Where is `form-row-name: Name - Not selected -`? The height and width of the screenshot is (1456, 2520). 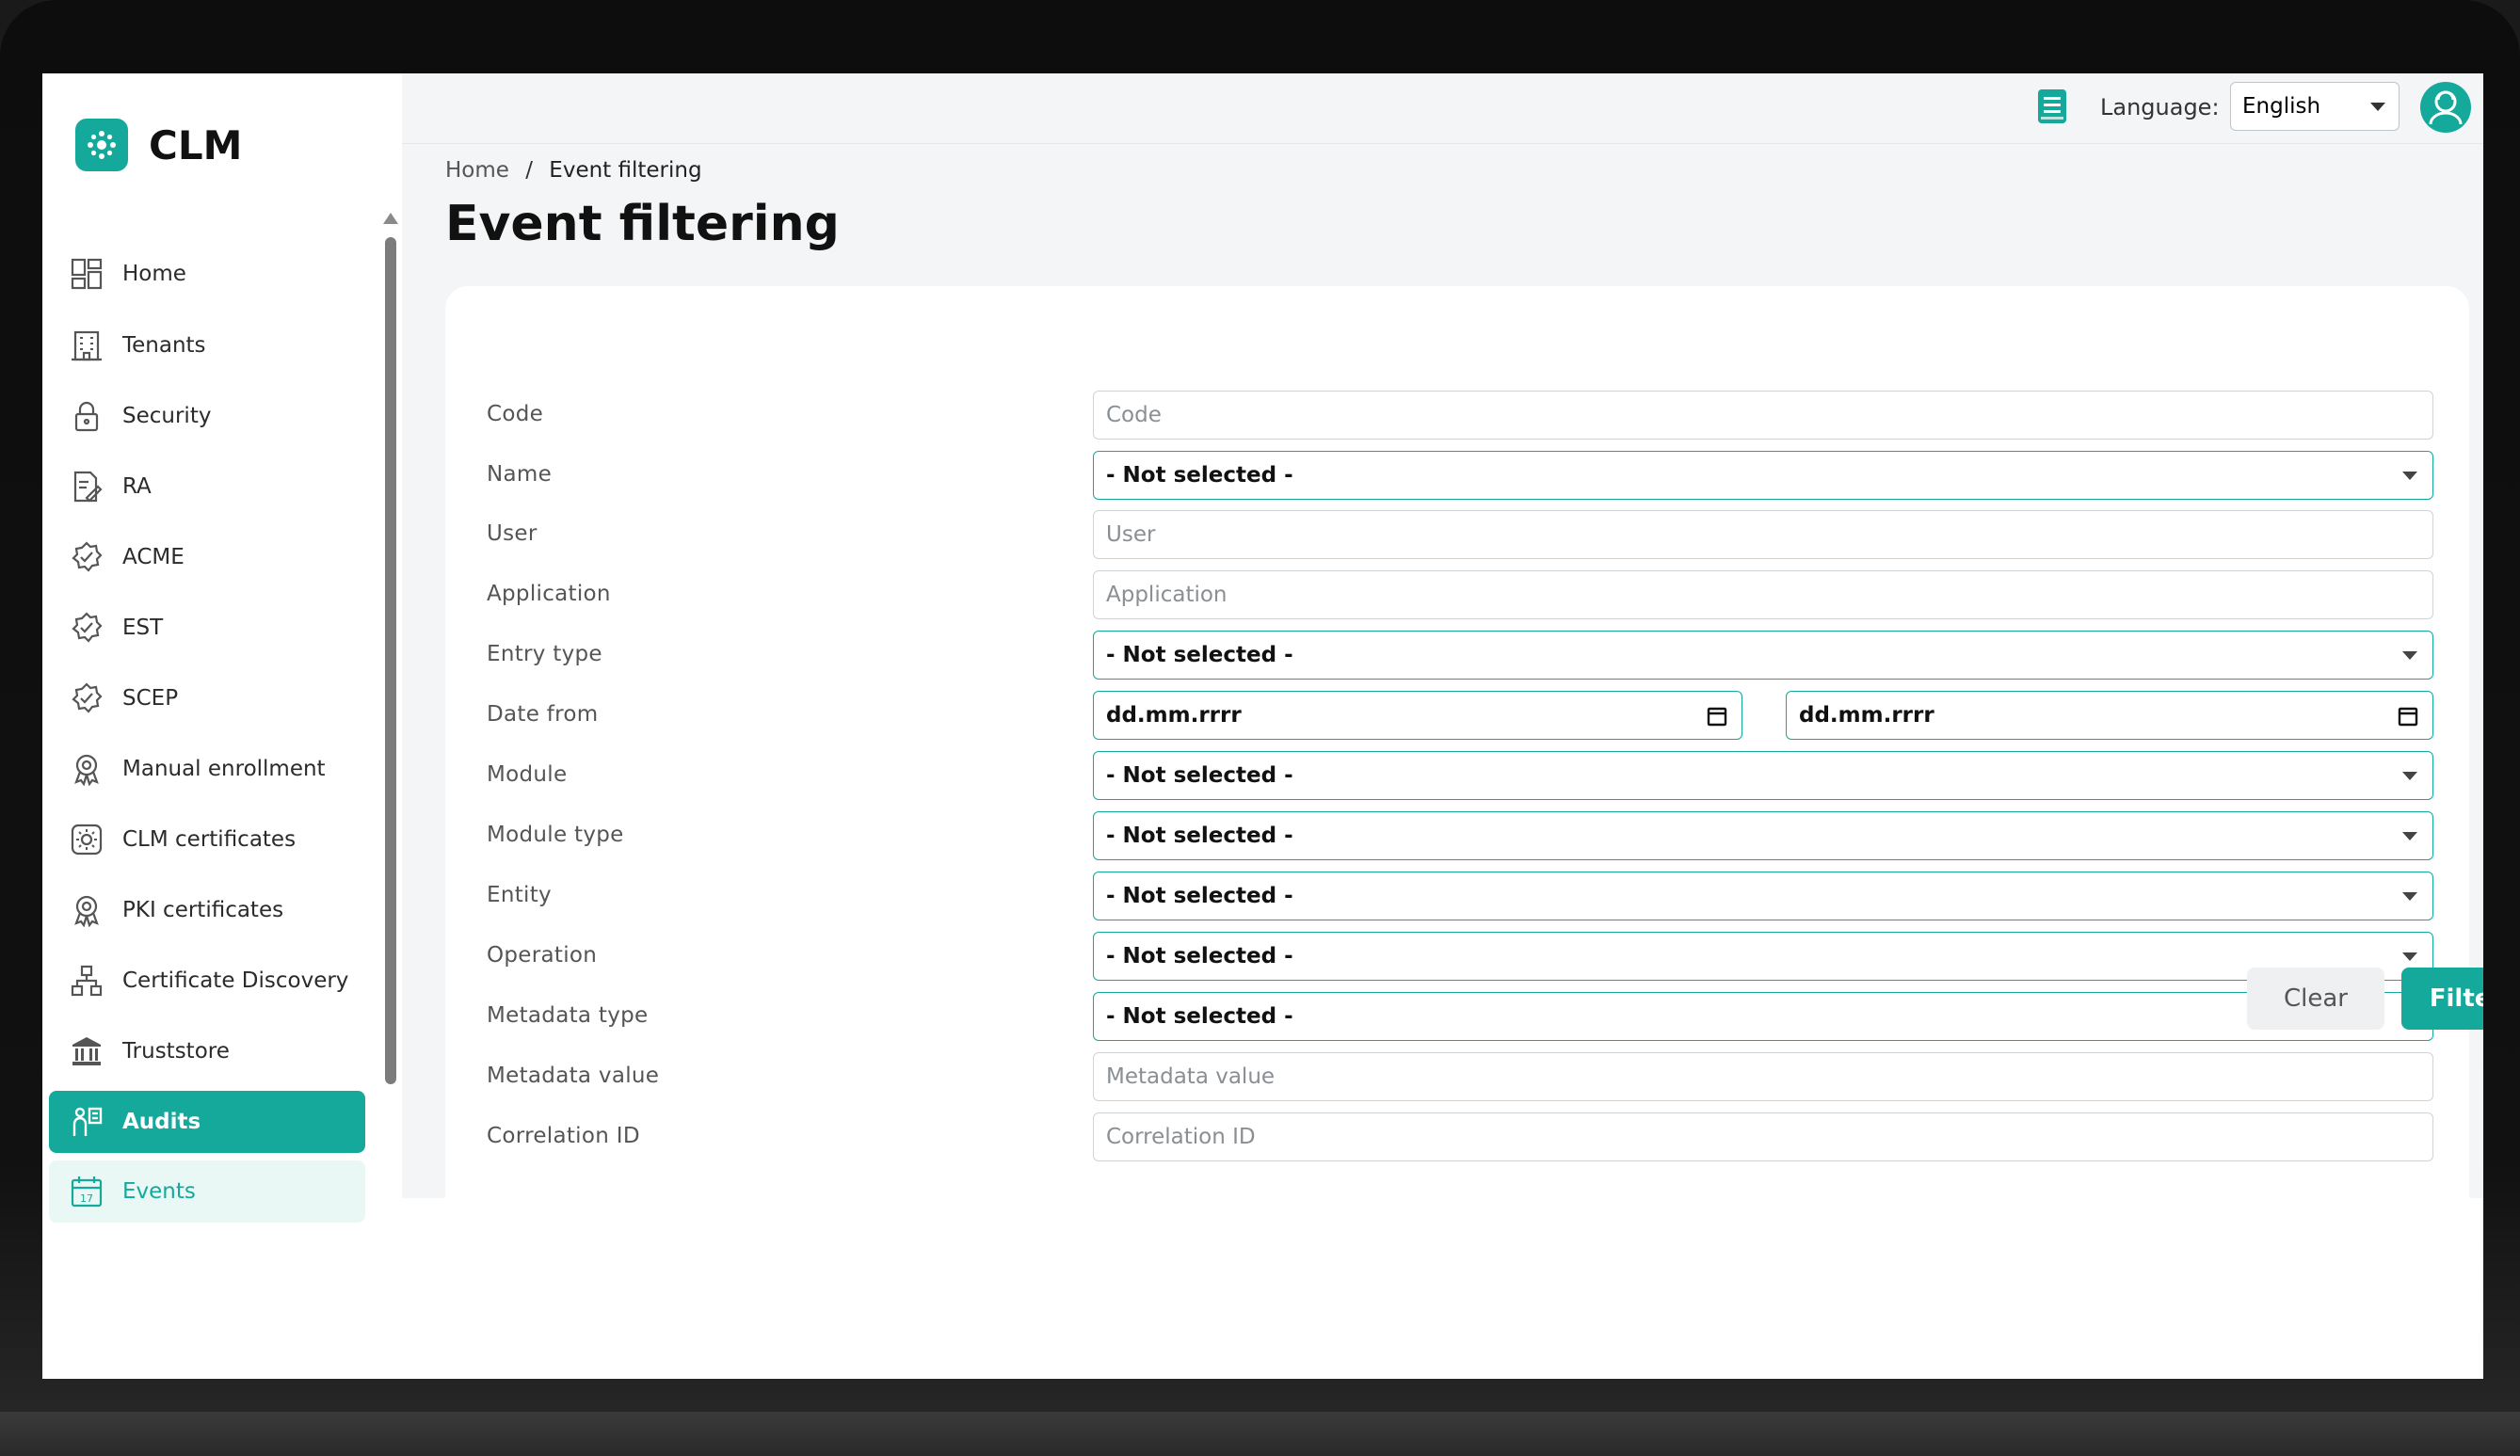
form-row-name: Name - Not selected - is located at coordinates (1457, 476).